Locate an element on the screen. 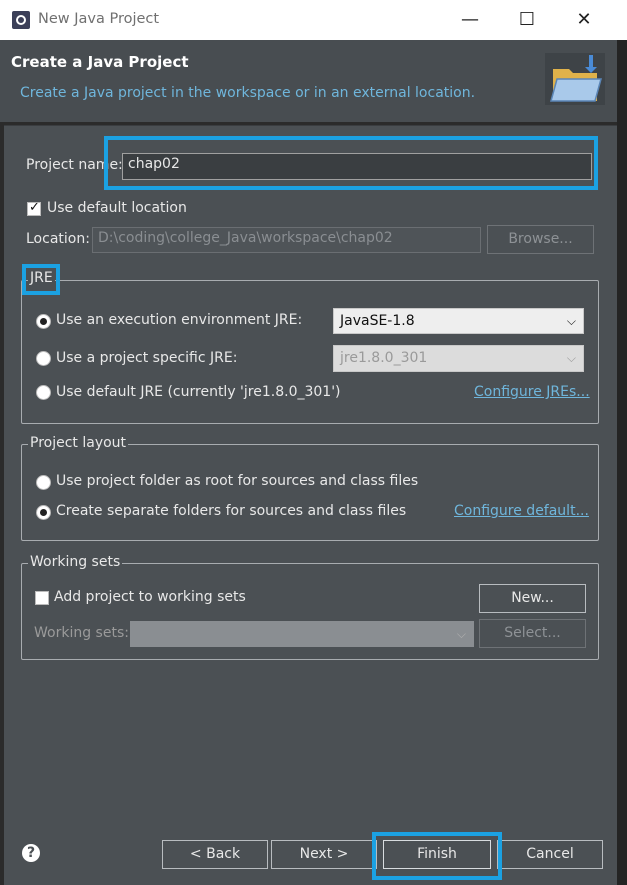  separate-folders-radio is located at coordinates (43, 512).